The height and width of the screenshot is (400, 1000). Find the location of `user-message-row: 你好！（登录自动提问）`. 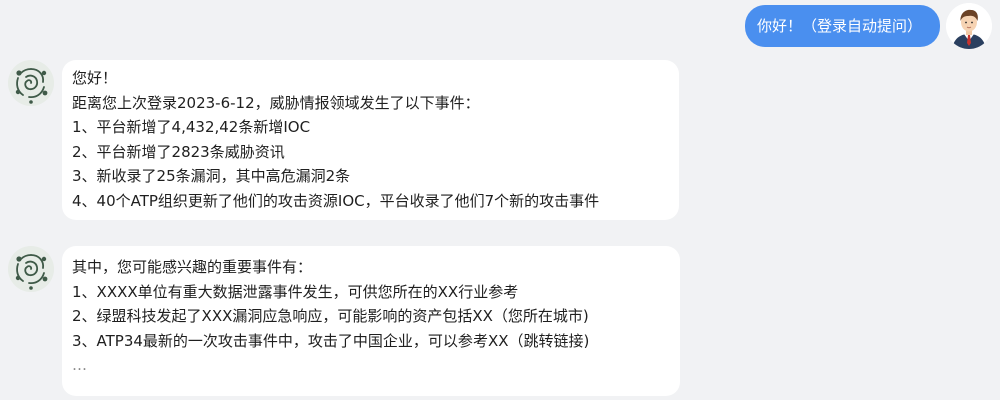

user-message-row: 你好！（登录自动提问） is located at coordinates (868, 26).